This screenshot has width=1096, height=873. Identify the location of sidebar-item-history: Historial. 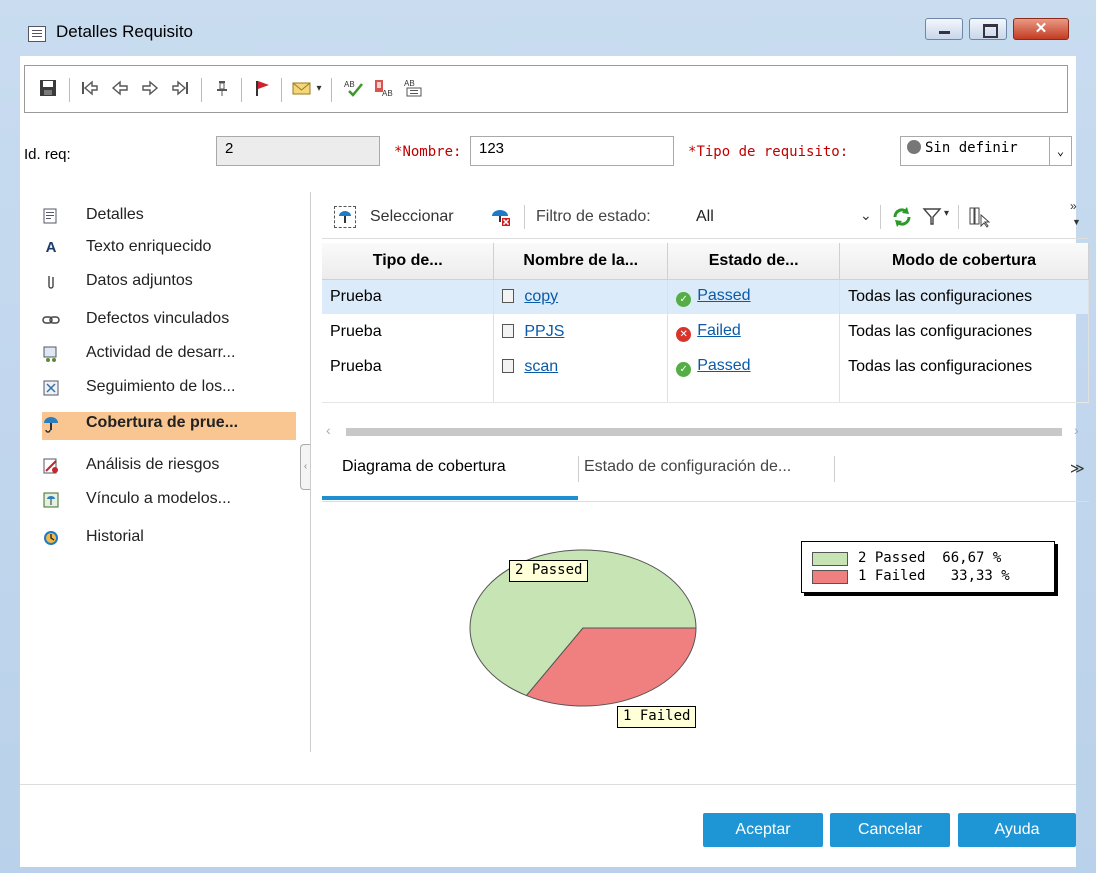
(169, 540).